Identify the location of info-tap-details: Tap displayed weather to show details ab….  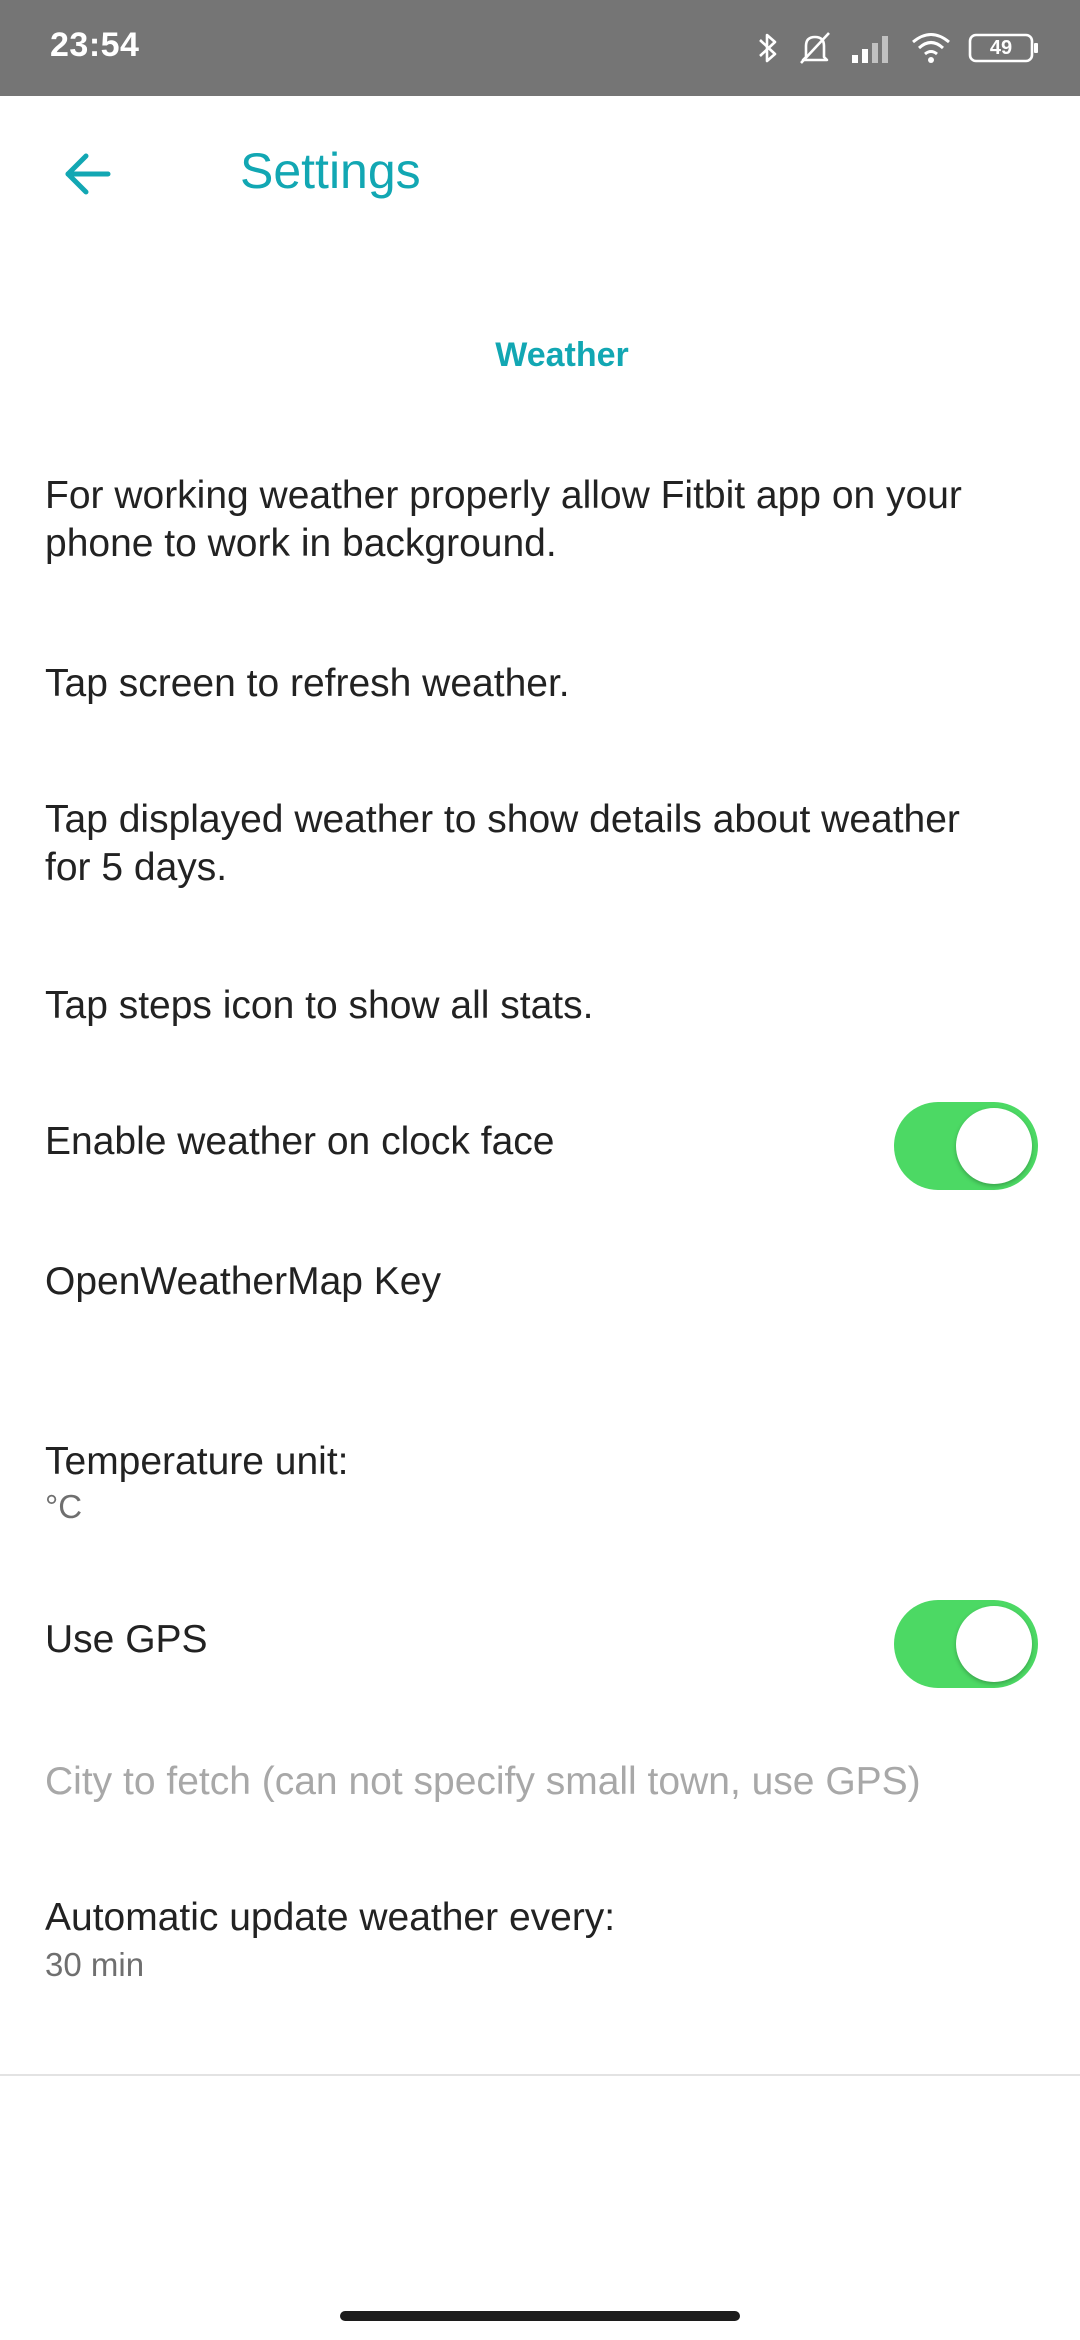
(502, 843).